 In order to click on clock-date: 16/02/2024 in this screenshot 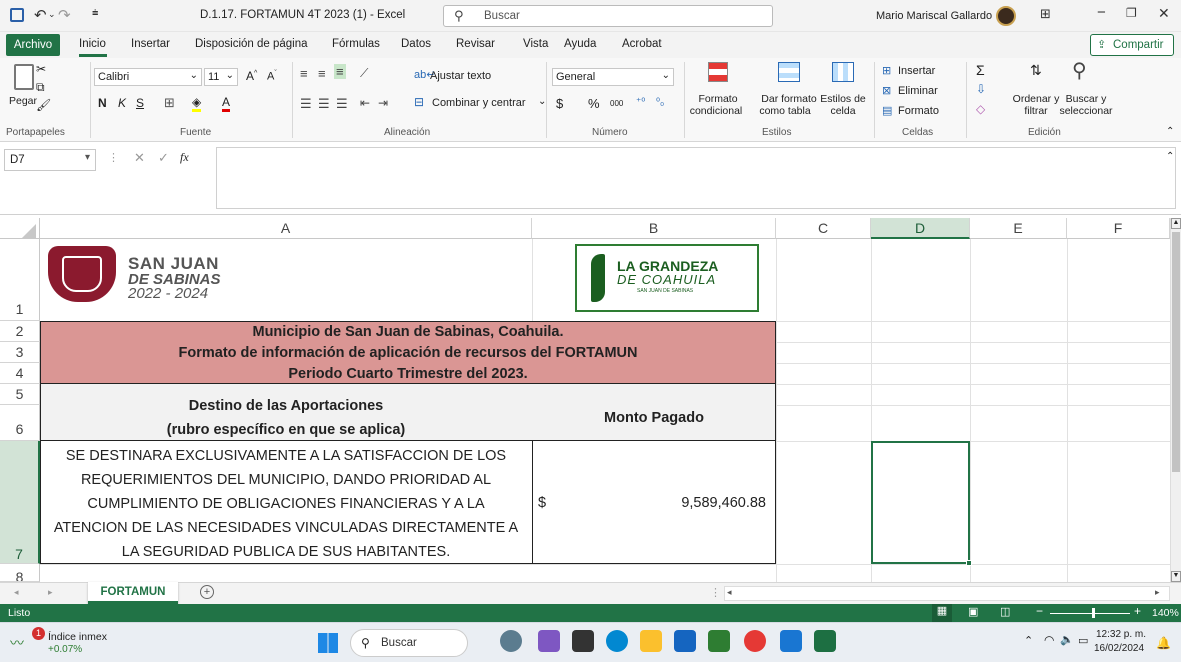, I will do `click(1119, 648)`.